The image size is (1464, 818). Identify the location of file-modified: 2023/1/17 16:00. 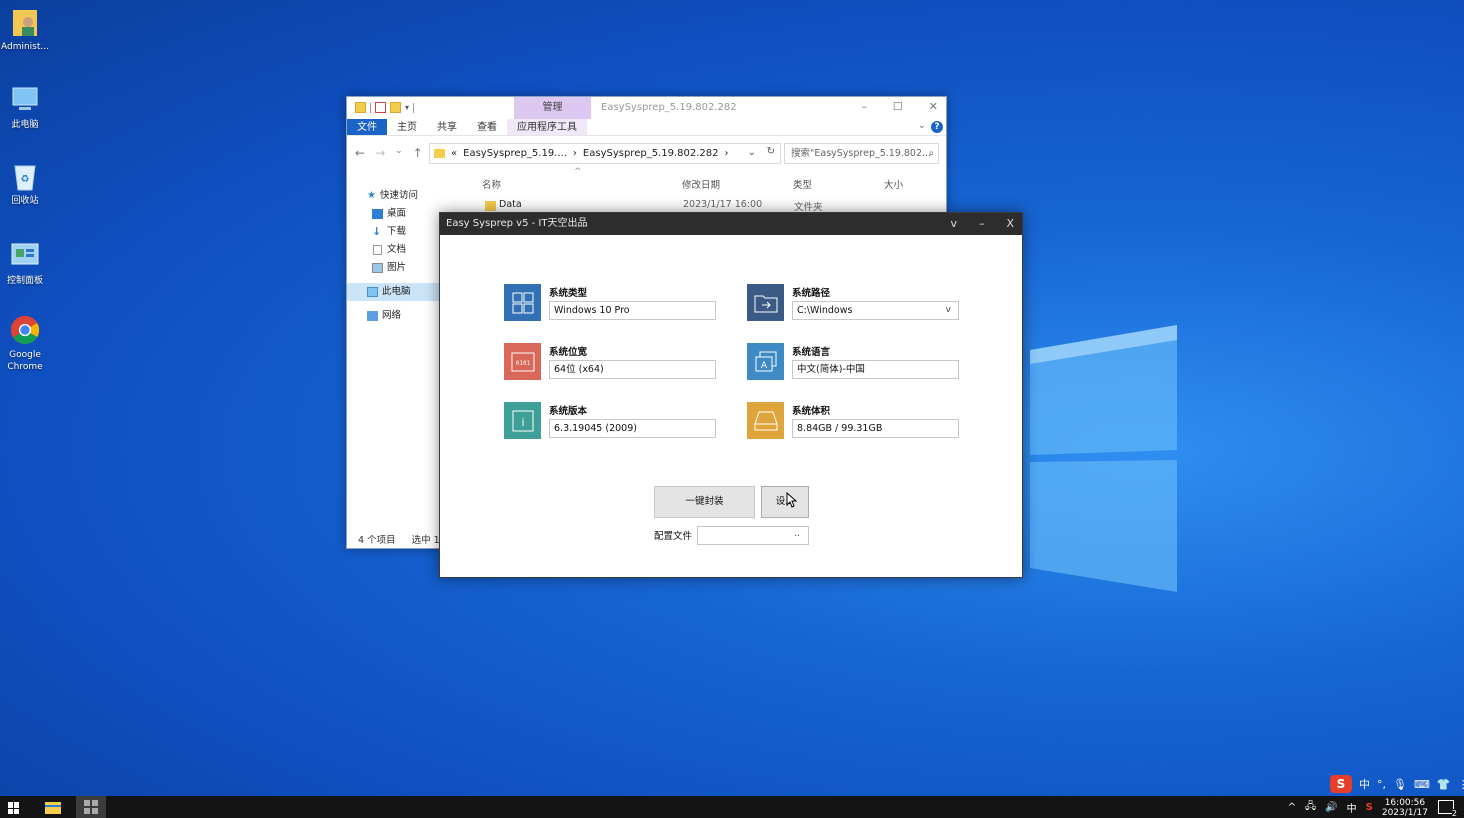
(723, 204).